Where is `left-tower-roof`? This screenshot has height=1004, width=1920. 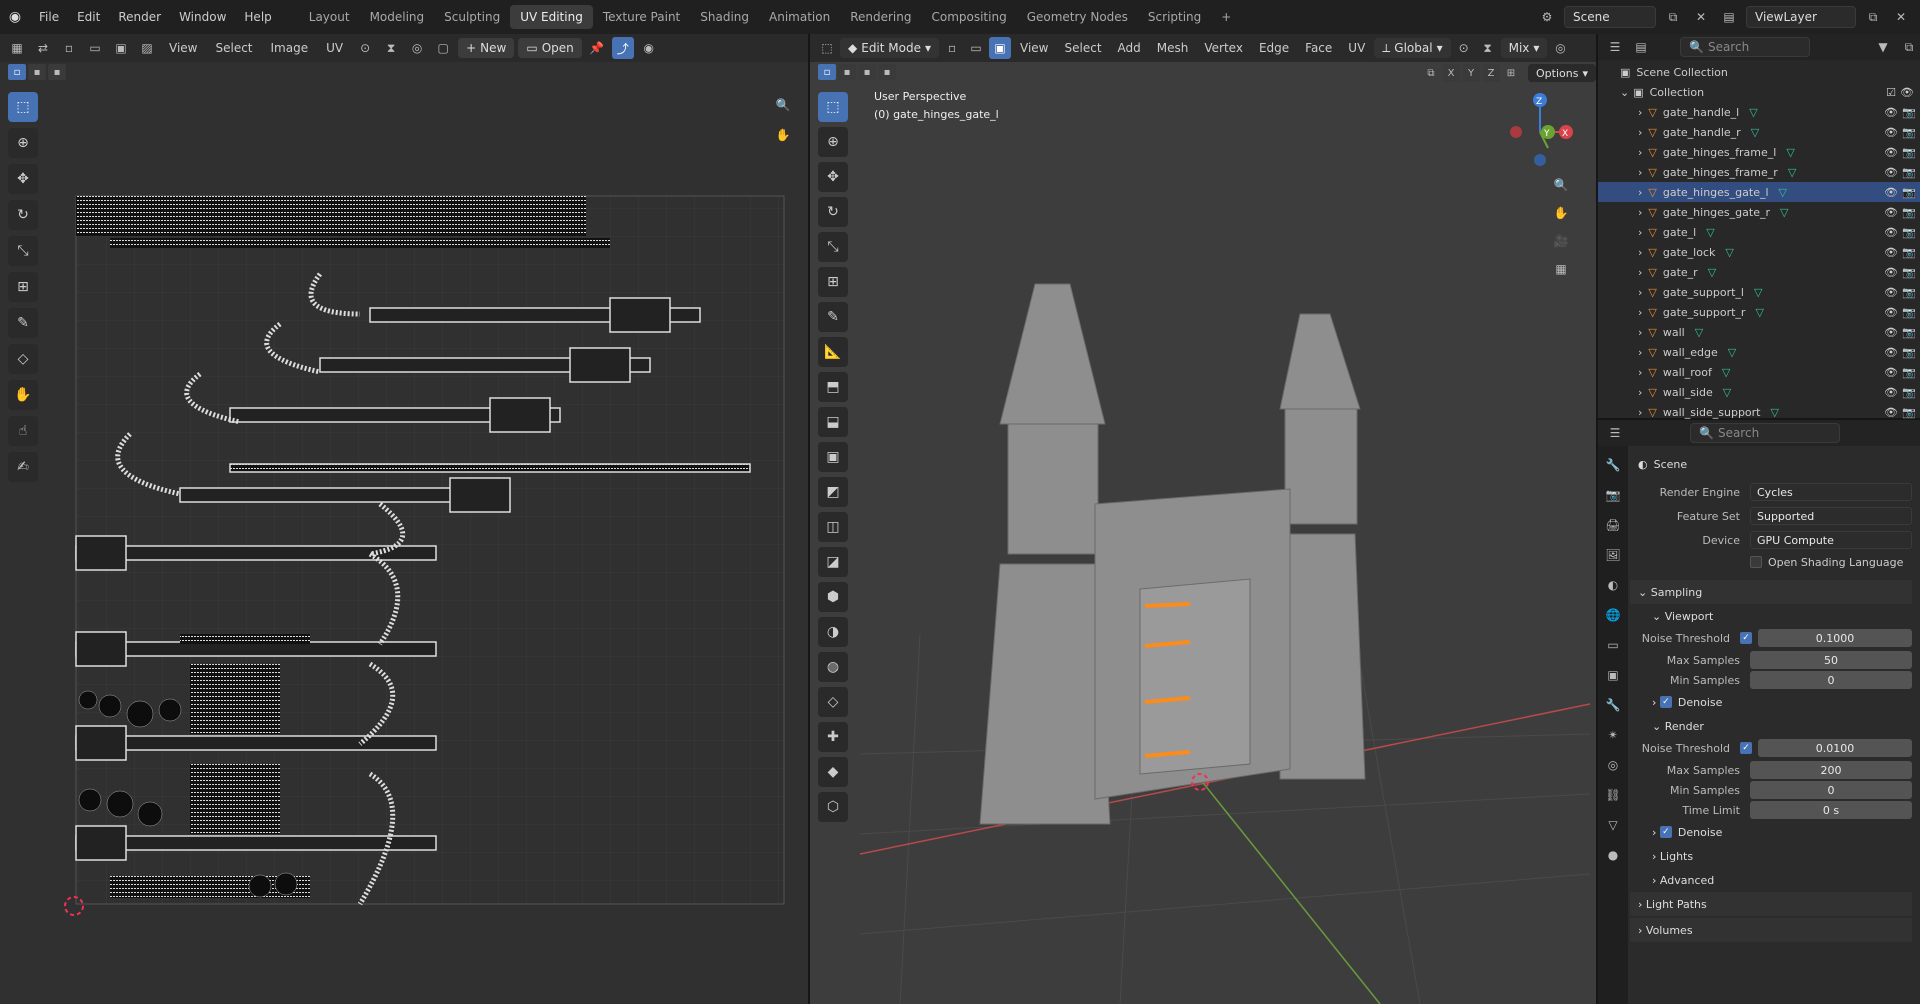
left-tower-roof is located at coordinates (1052, 354).